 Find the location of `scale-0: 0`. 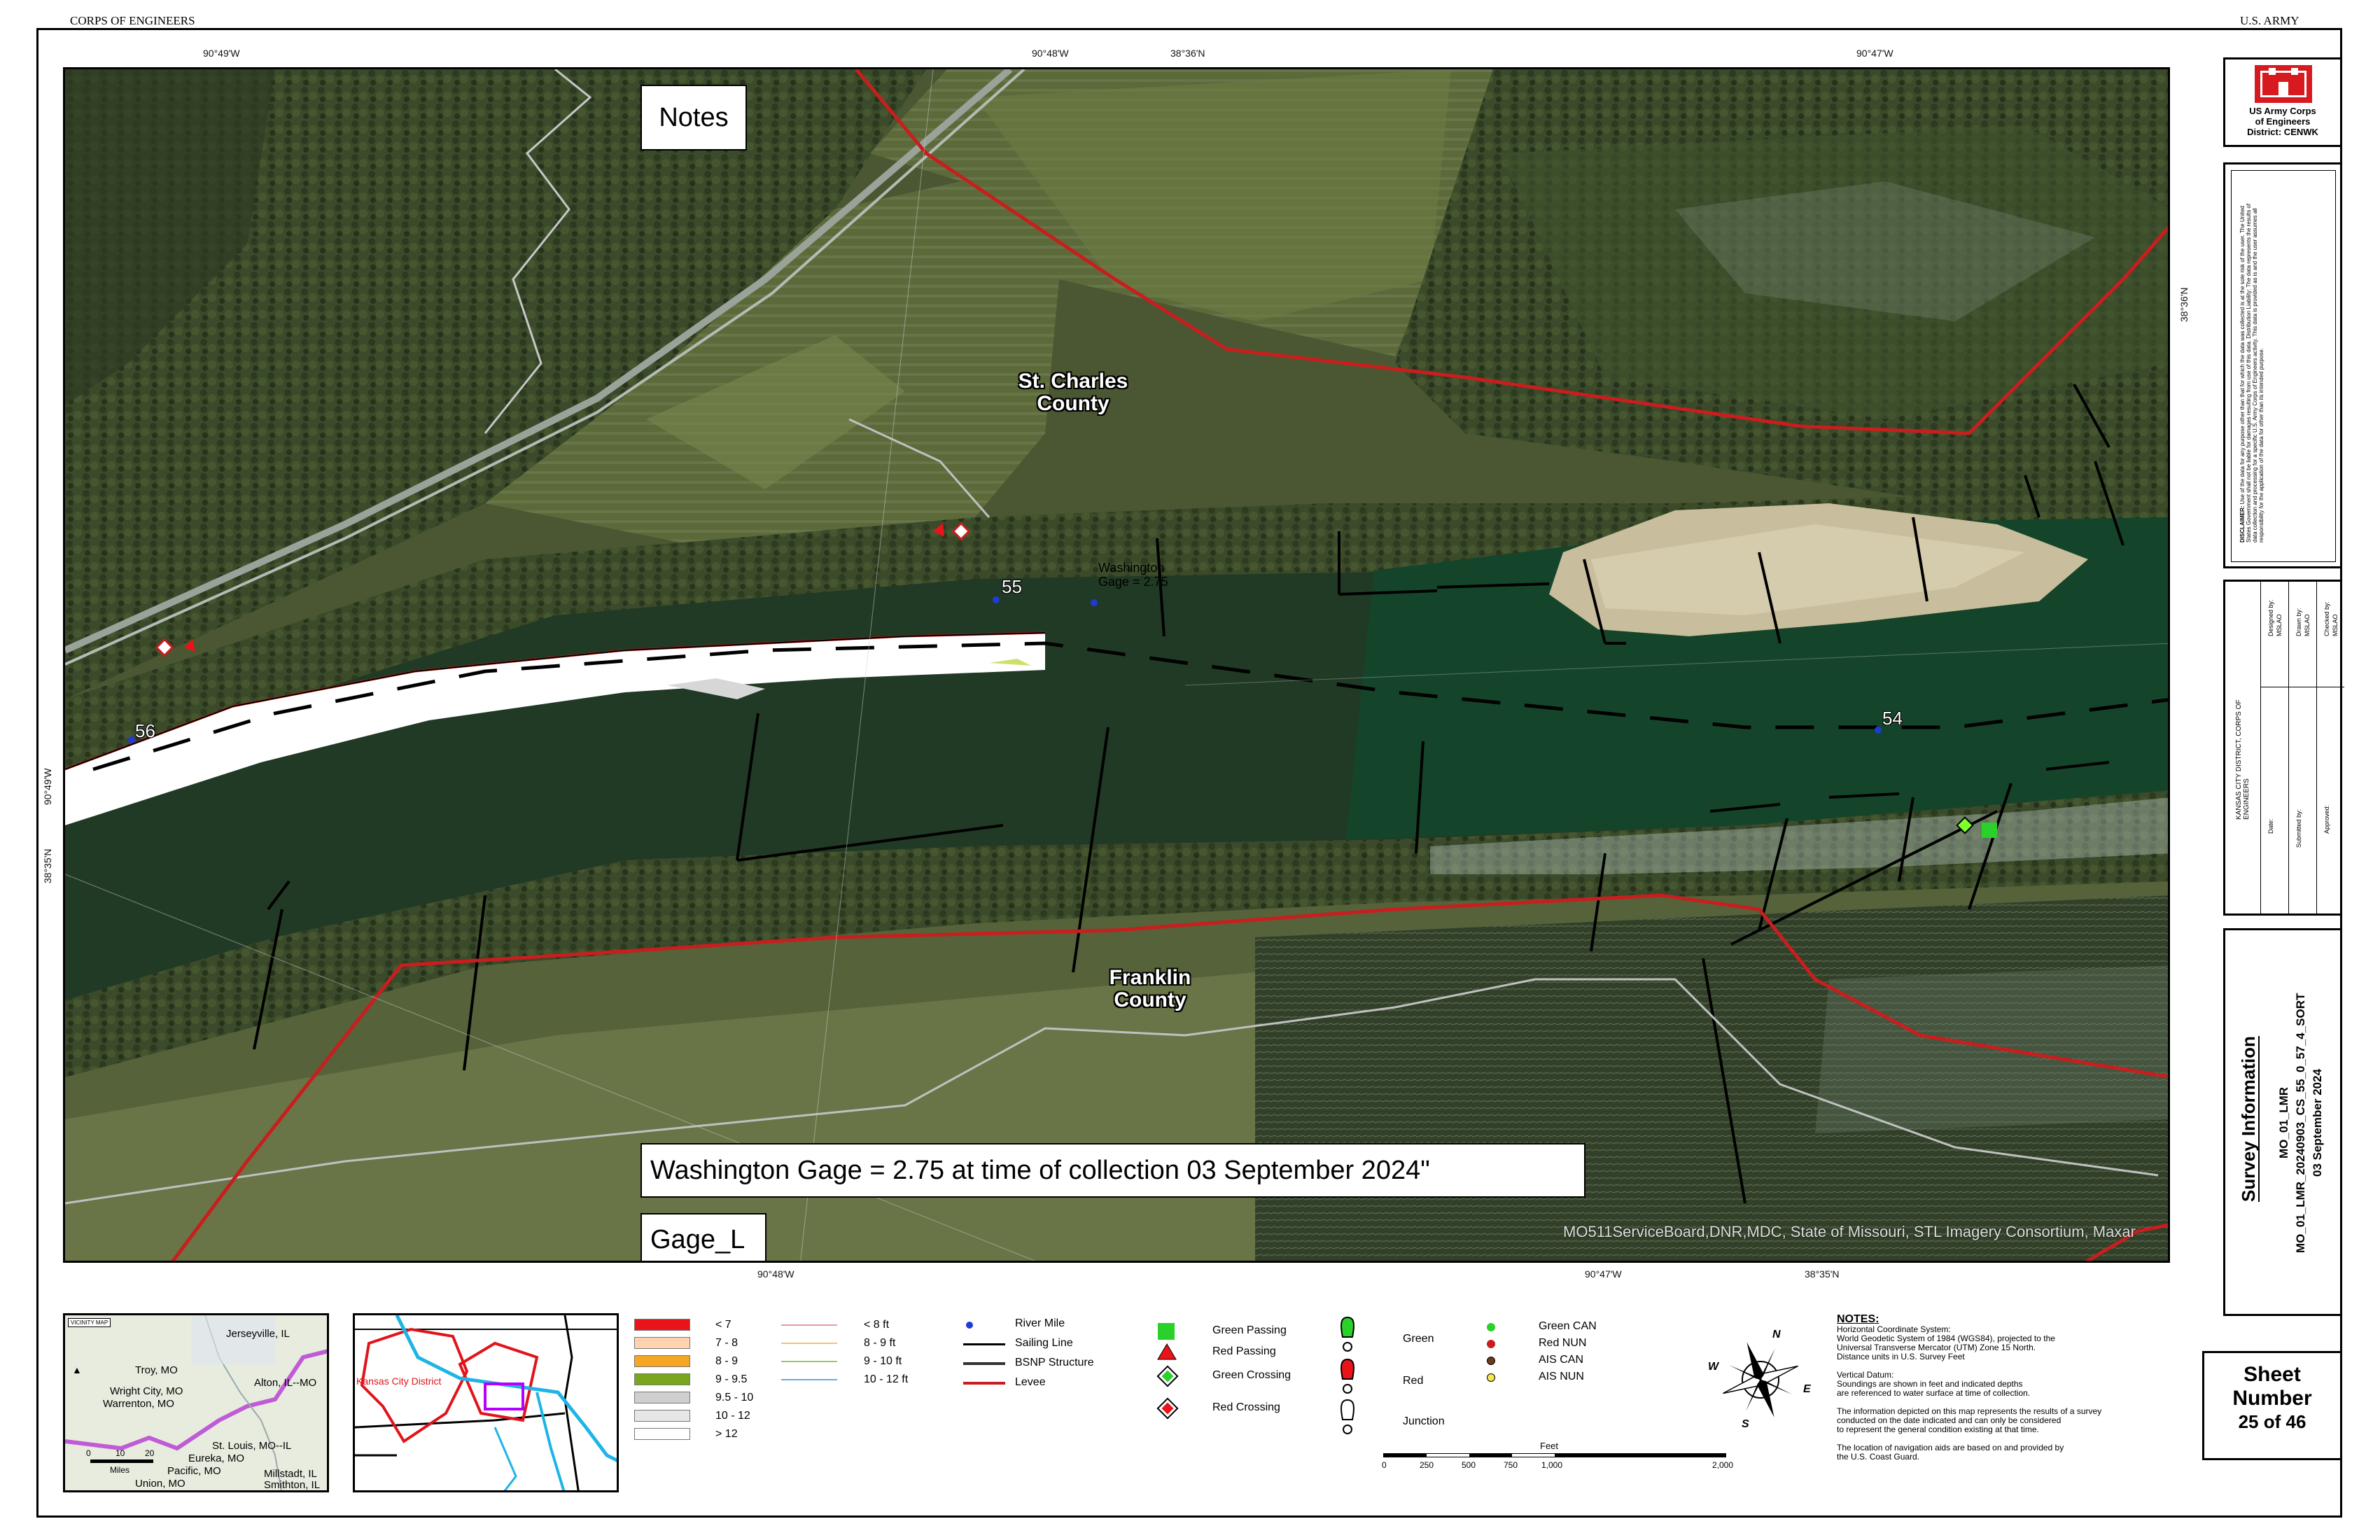

scale-0: 0 is located at coordinates (1384, 1465).